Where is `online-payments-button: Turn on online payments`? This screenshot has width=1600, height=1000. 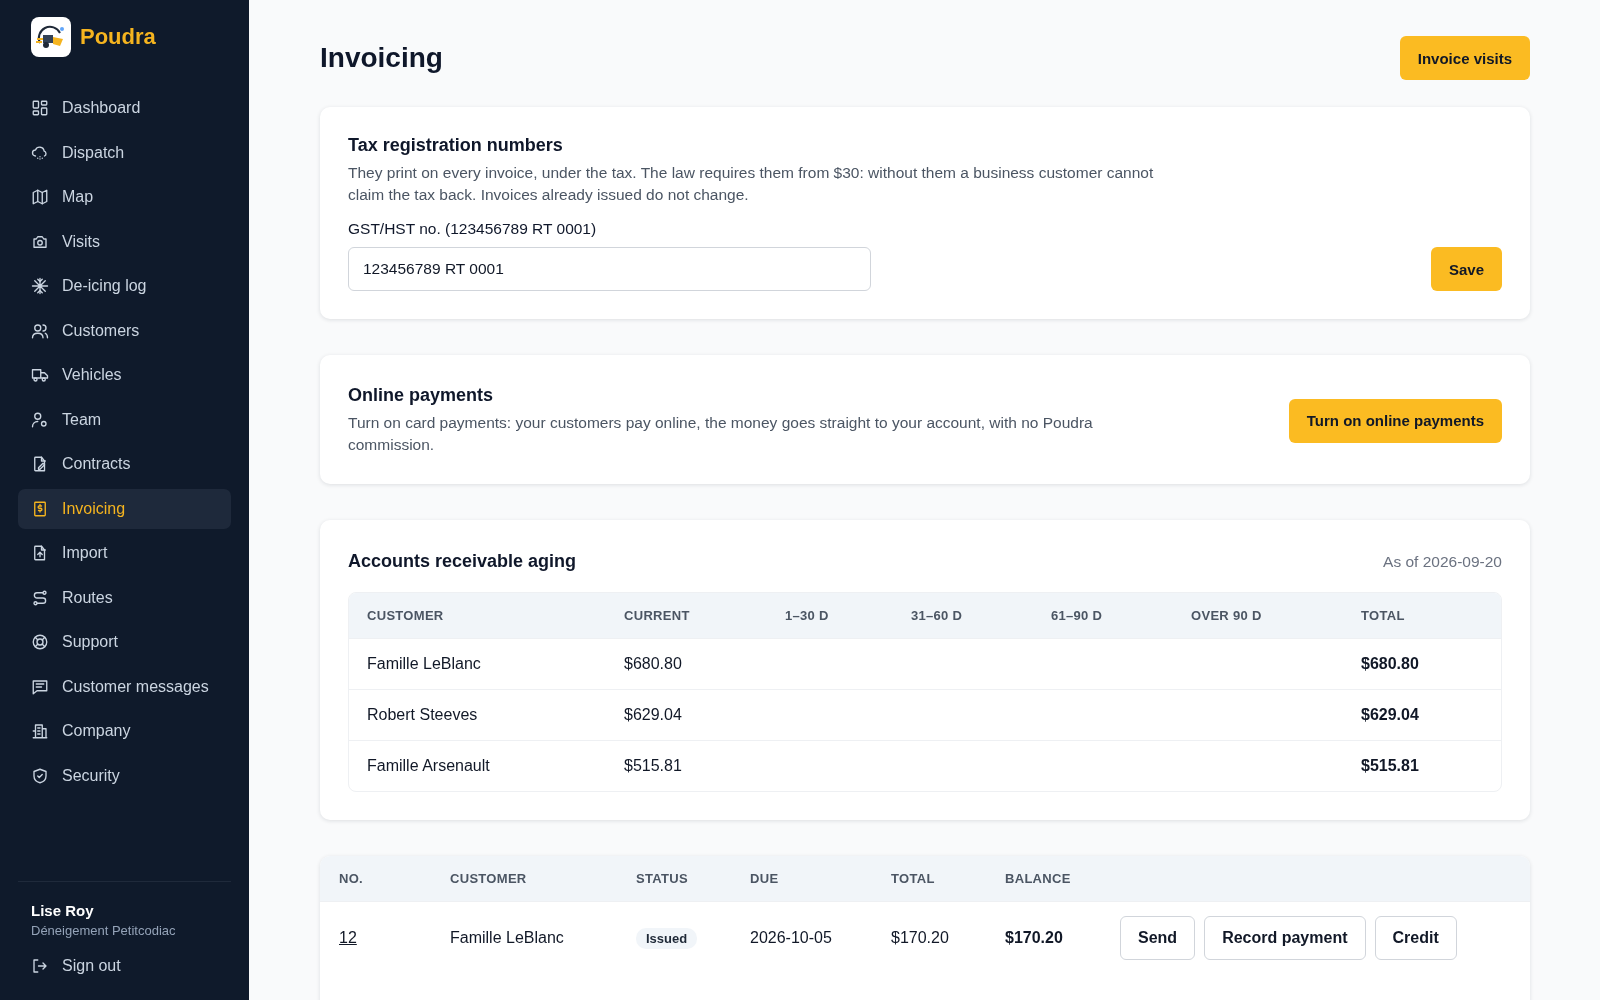
online-payments-button: Turn on online payments is located at coordinates (1395, 420).